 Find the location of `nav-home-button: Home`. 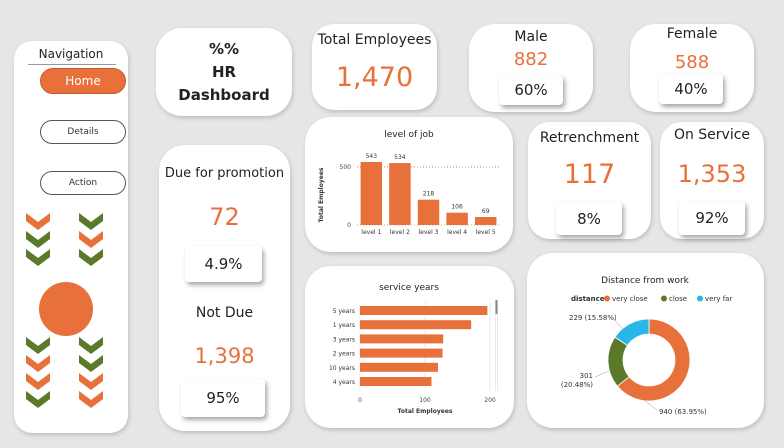

nav-home-button: Home is located at coordinates (83, 81).